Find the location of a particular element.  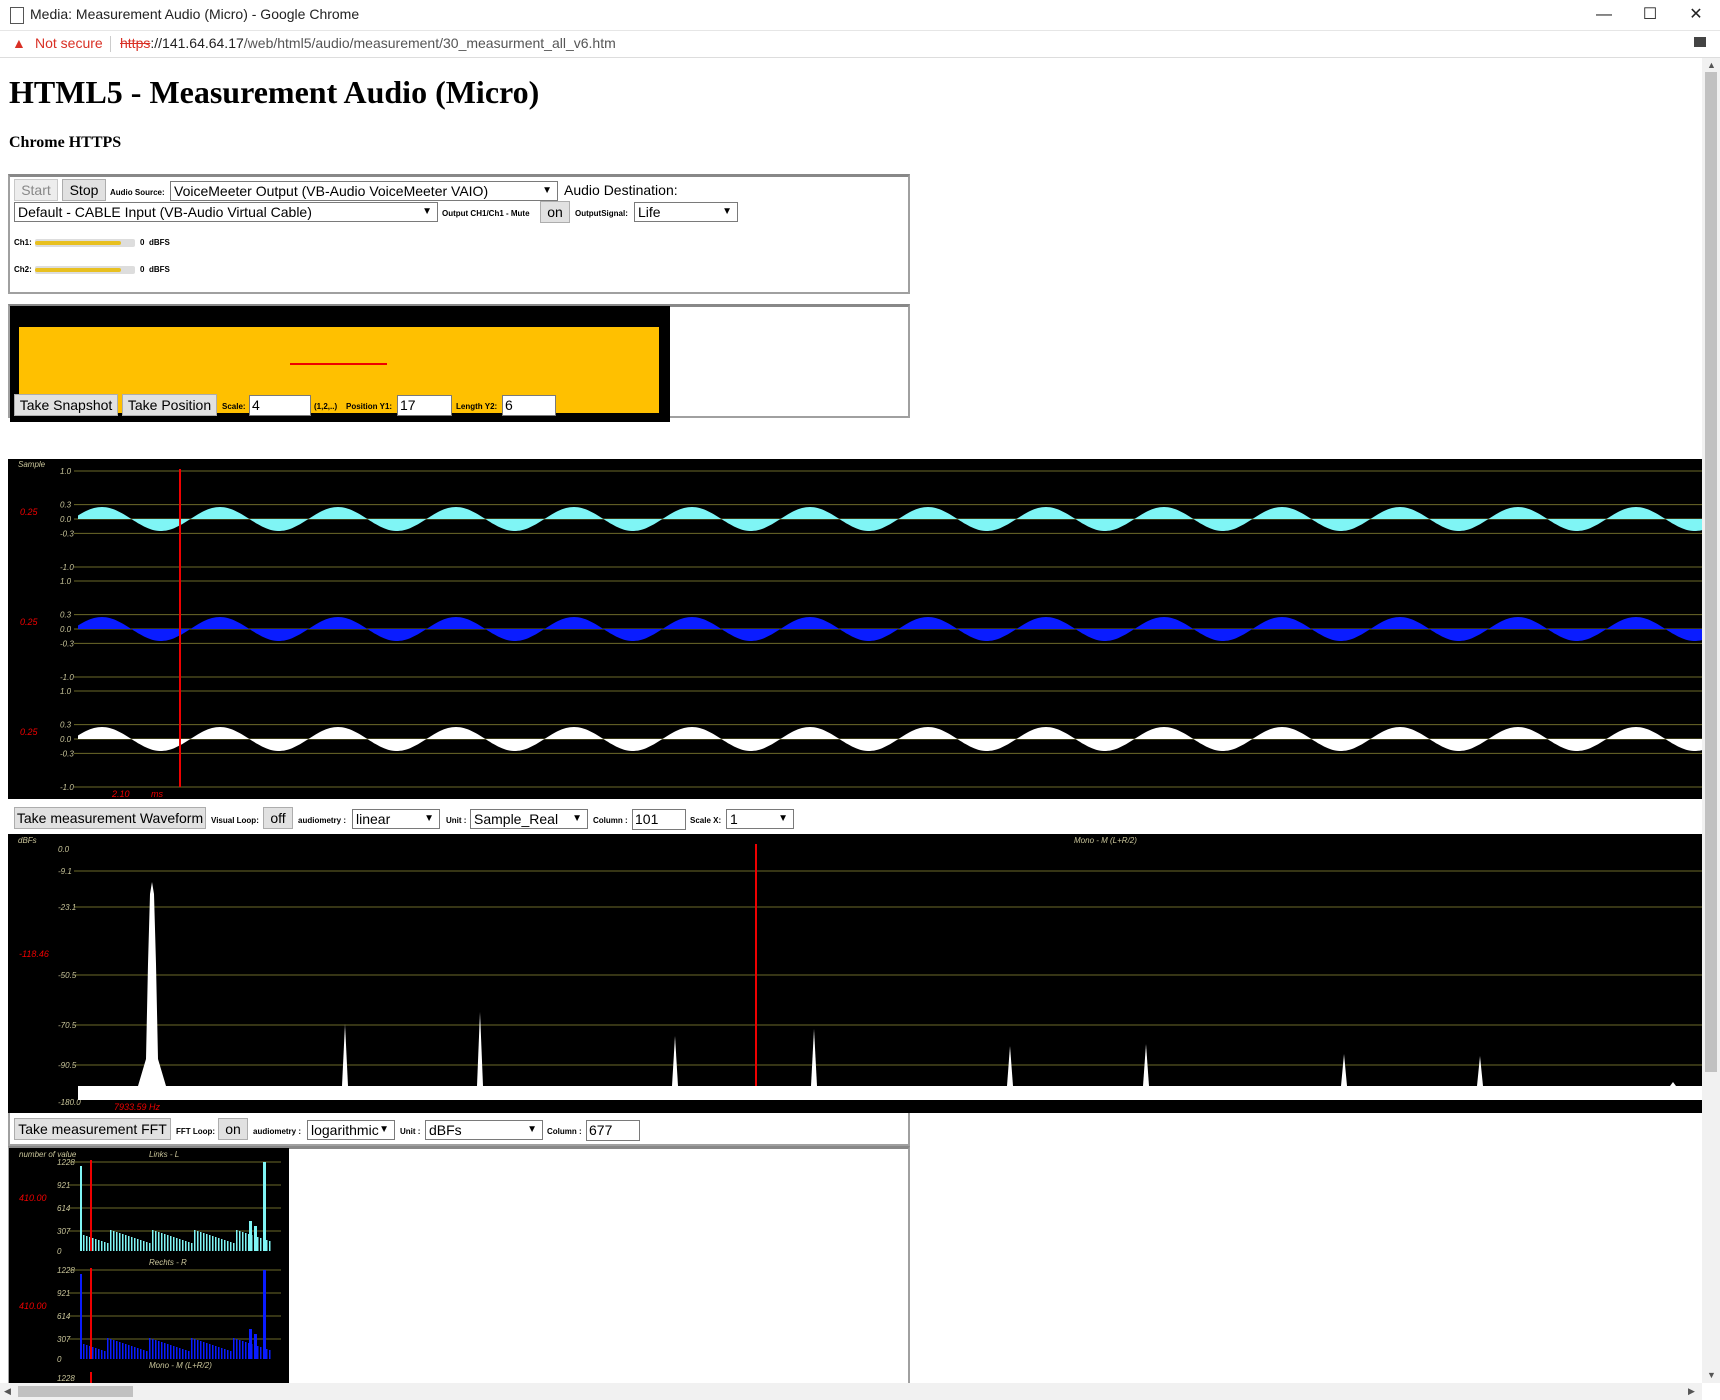

not-secure-label: Not secure is located at coordinates (69, 43).